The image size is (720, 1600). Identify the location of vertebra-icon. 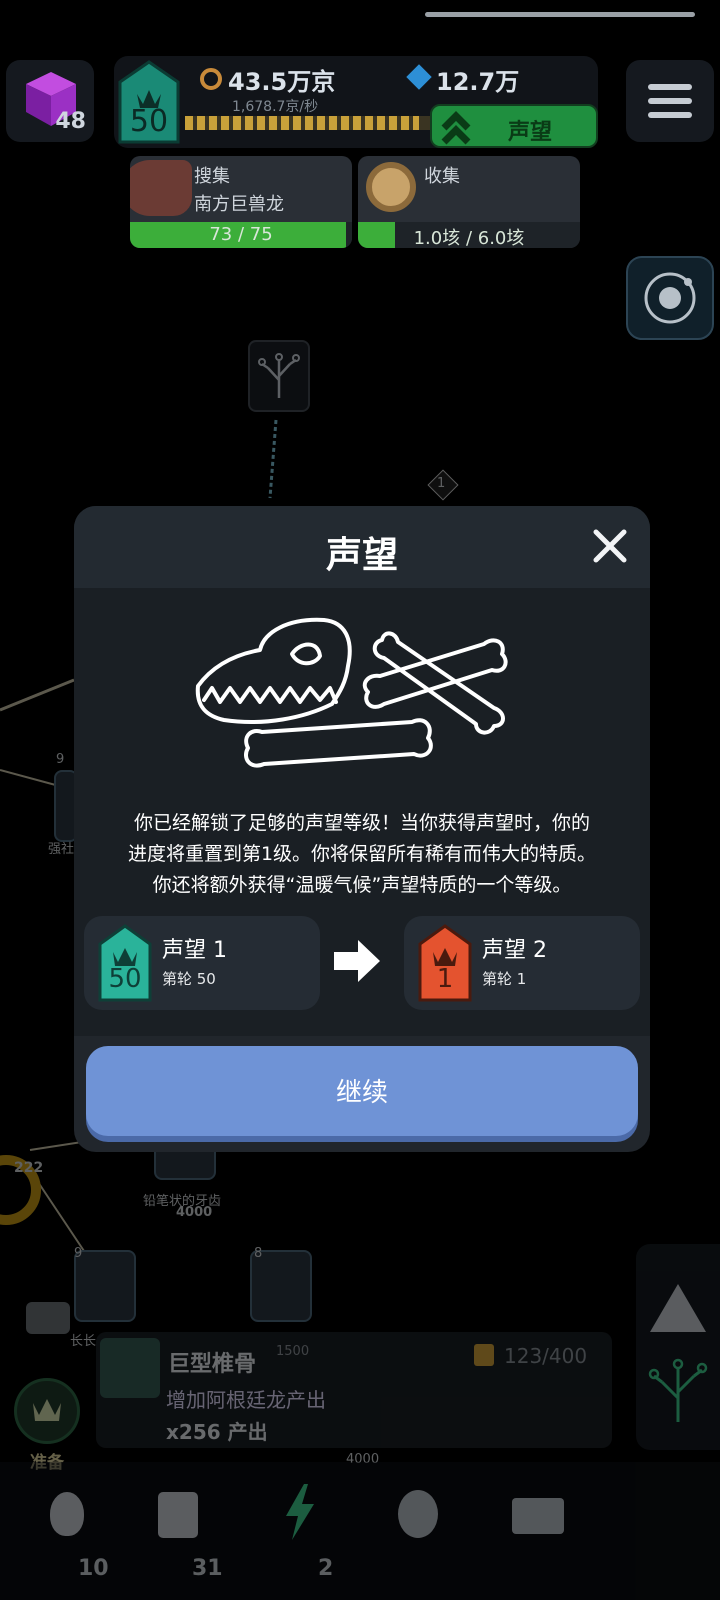
(130, 1368).